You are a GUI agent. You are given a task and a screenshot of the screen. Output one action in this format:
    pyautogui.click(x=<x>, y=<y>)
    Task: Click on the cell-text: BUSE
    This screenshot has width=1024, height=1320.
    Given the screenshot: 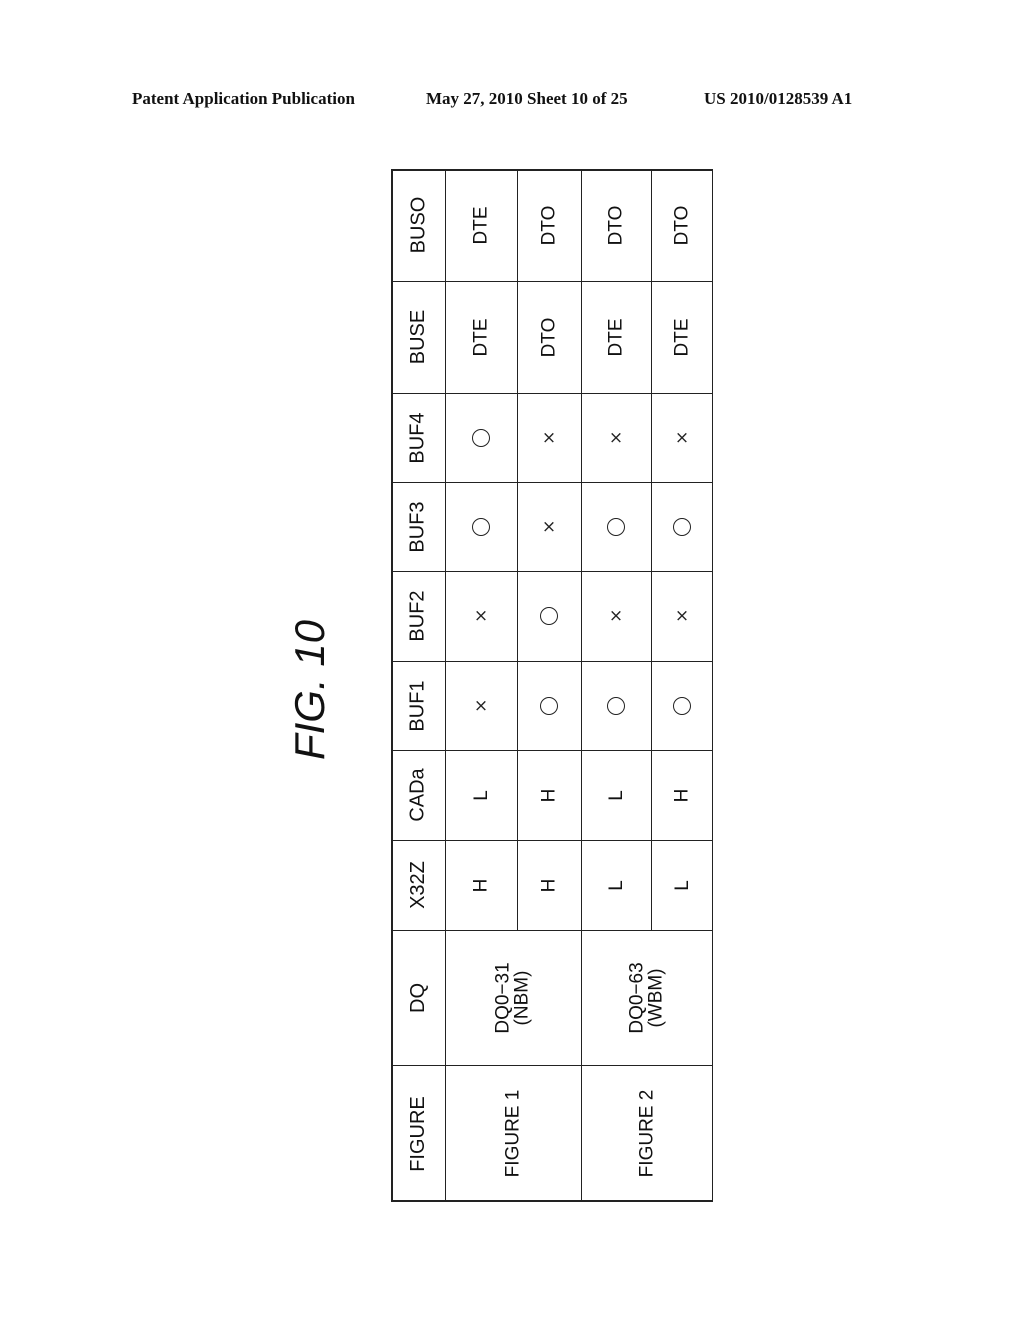 What is the action you would take?
    pyautogui.click(x=418, y=337)
    